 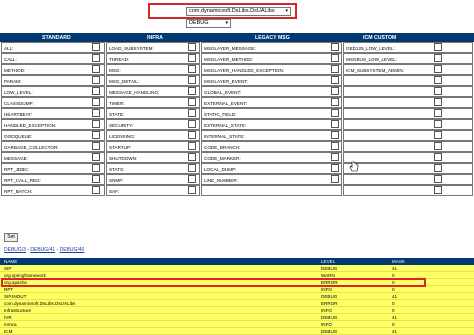 I want to click on table-row: ICM DEBUG 41, so click(x=237, y=331).